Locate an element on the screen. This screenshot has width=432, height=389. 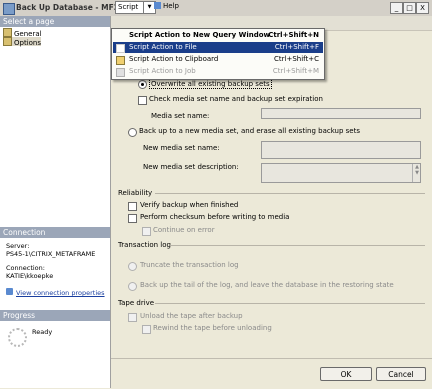
overwrite-all-radio is located at coordinates (142, 84).